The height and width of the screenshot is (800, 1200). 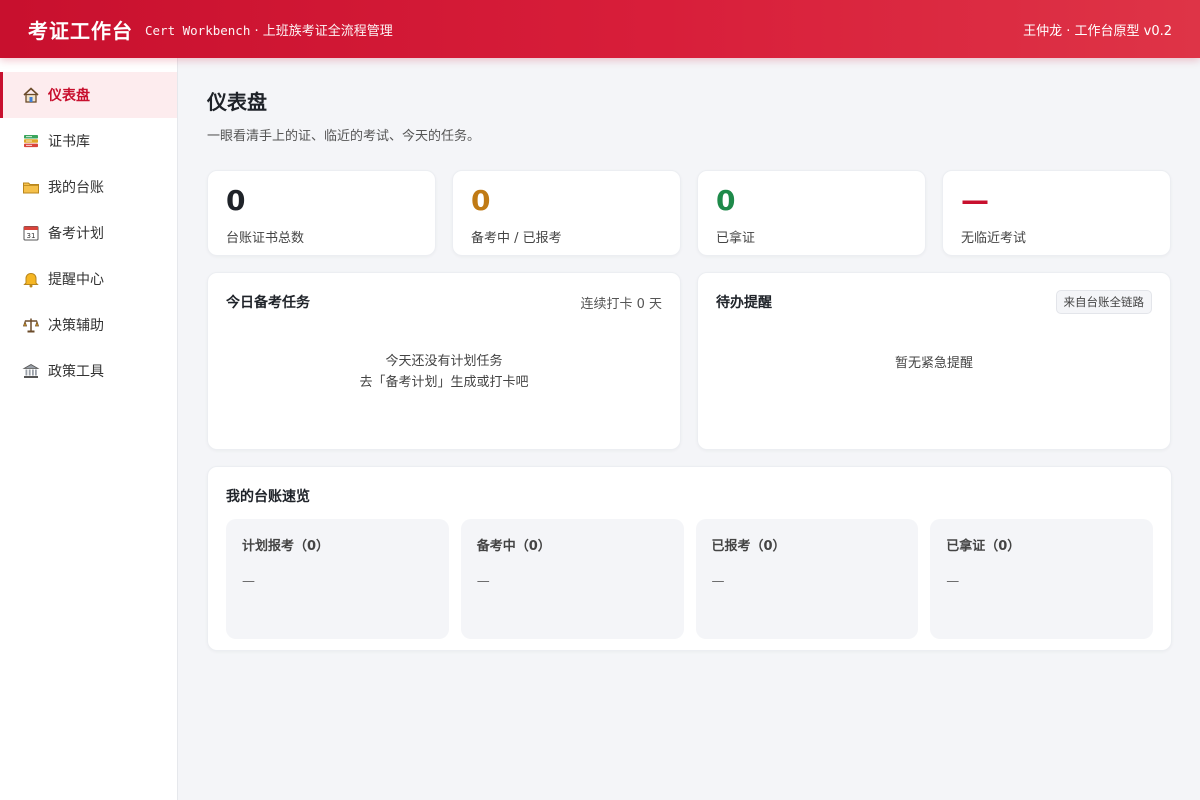 I want to click on stat-label: 已拿证, so click(x=736, y=238).